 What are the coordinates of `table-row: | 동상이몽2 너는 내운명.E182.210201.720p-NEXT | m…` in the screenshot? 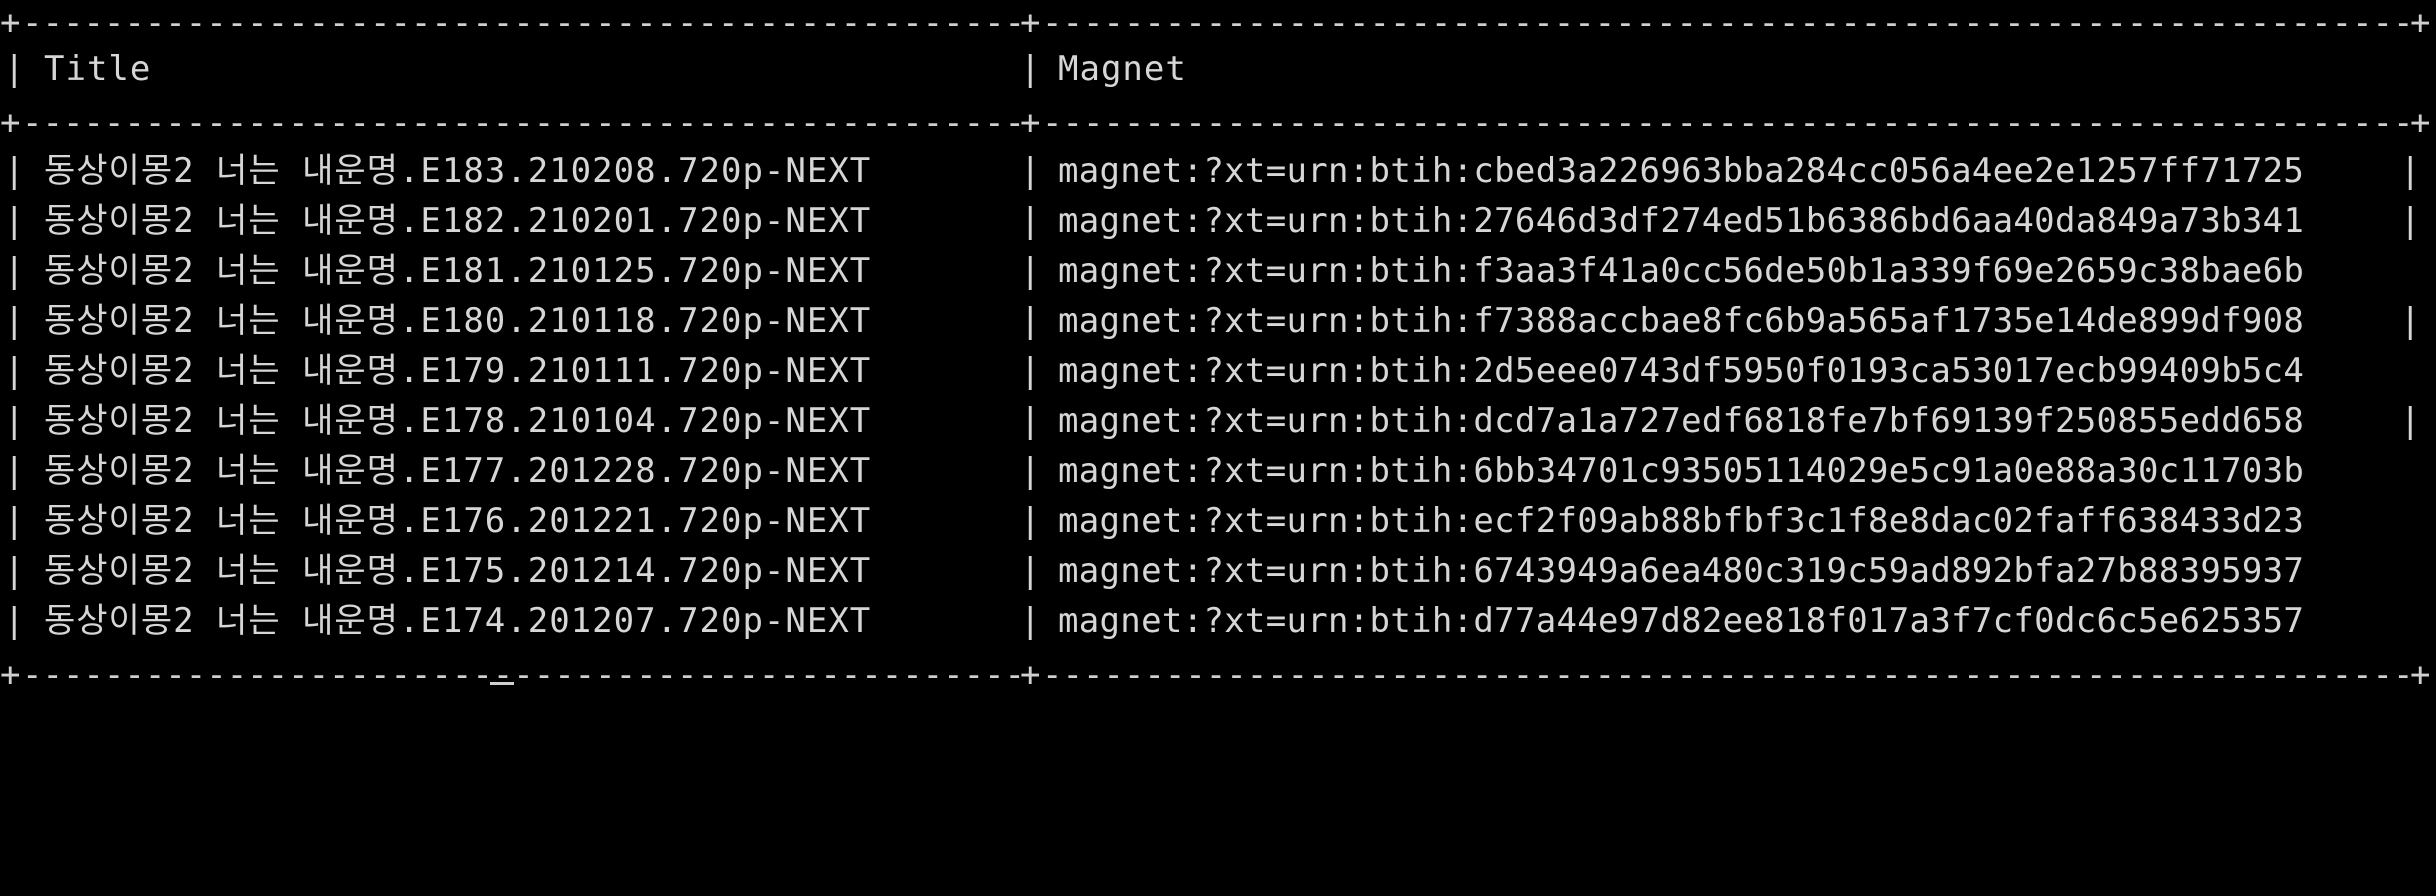 It's located at (1218, 221).